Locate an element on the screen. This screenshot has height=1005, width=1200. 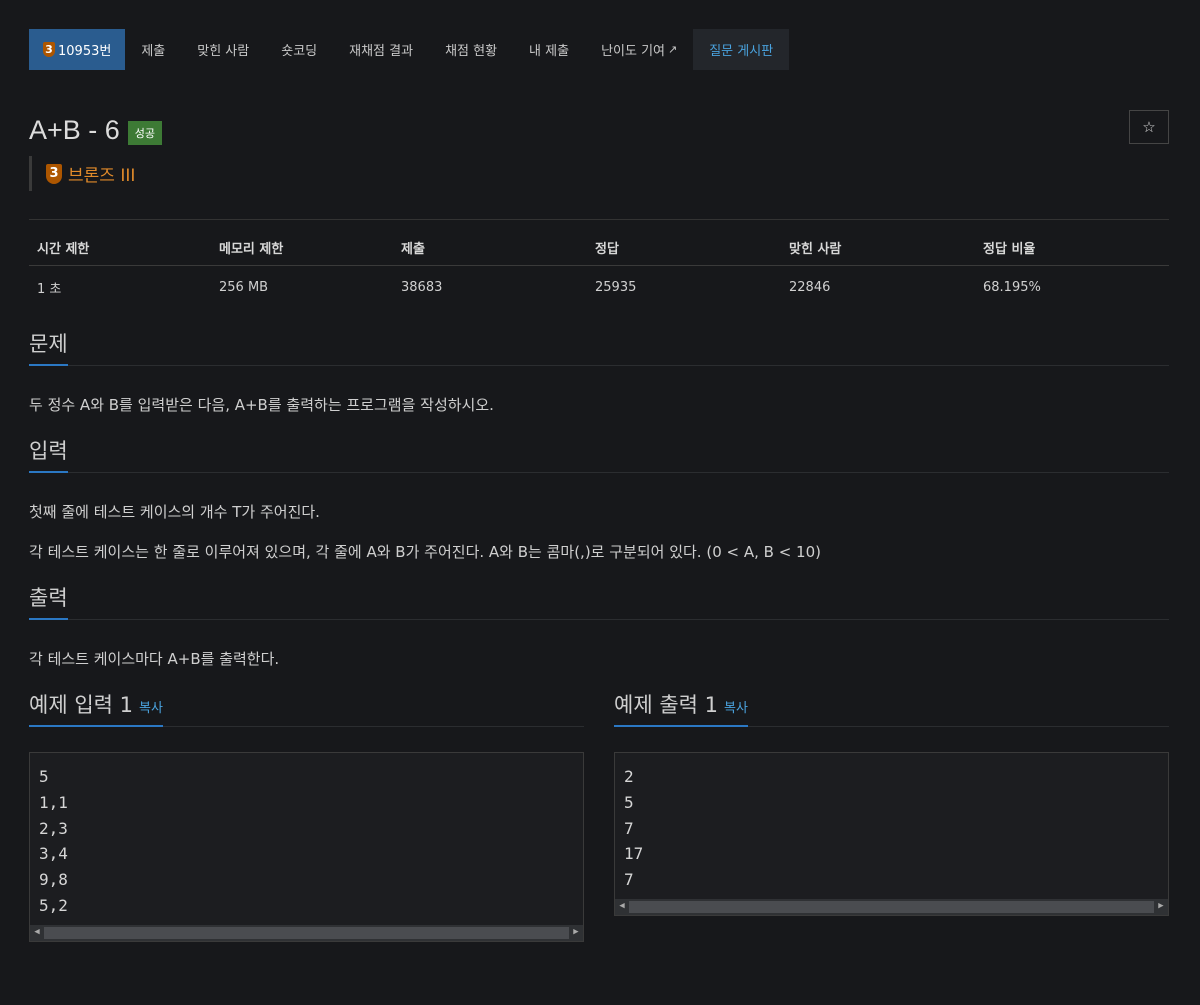
code-line: 5,2 is located at coordinates (53, 905).